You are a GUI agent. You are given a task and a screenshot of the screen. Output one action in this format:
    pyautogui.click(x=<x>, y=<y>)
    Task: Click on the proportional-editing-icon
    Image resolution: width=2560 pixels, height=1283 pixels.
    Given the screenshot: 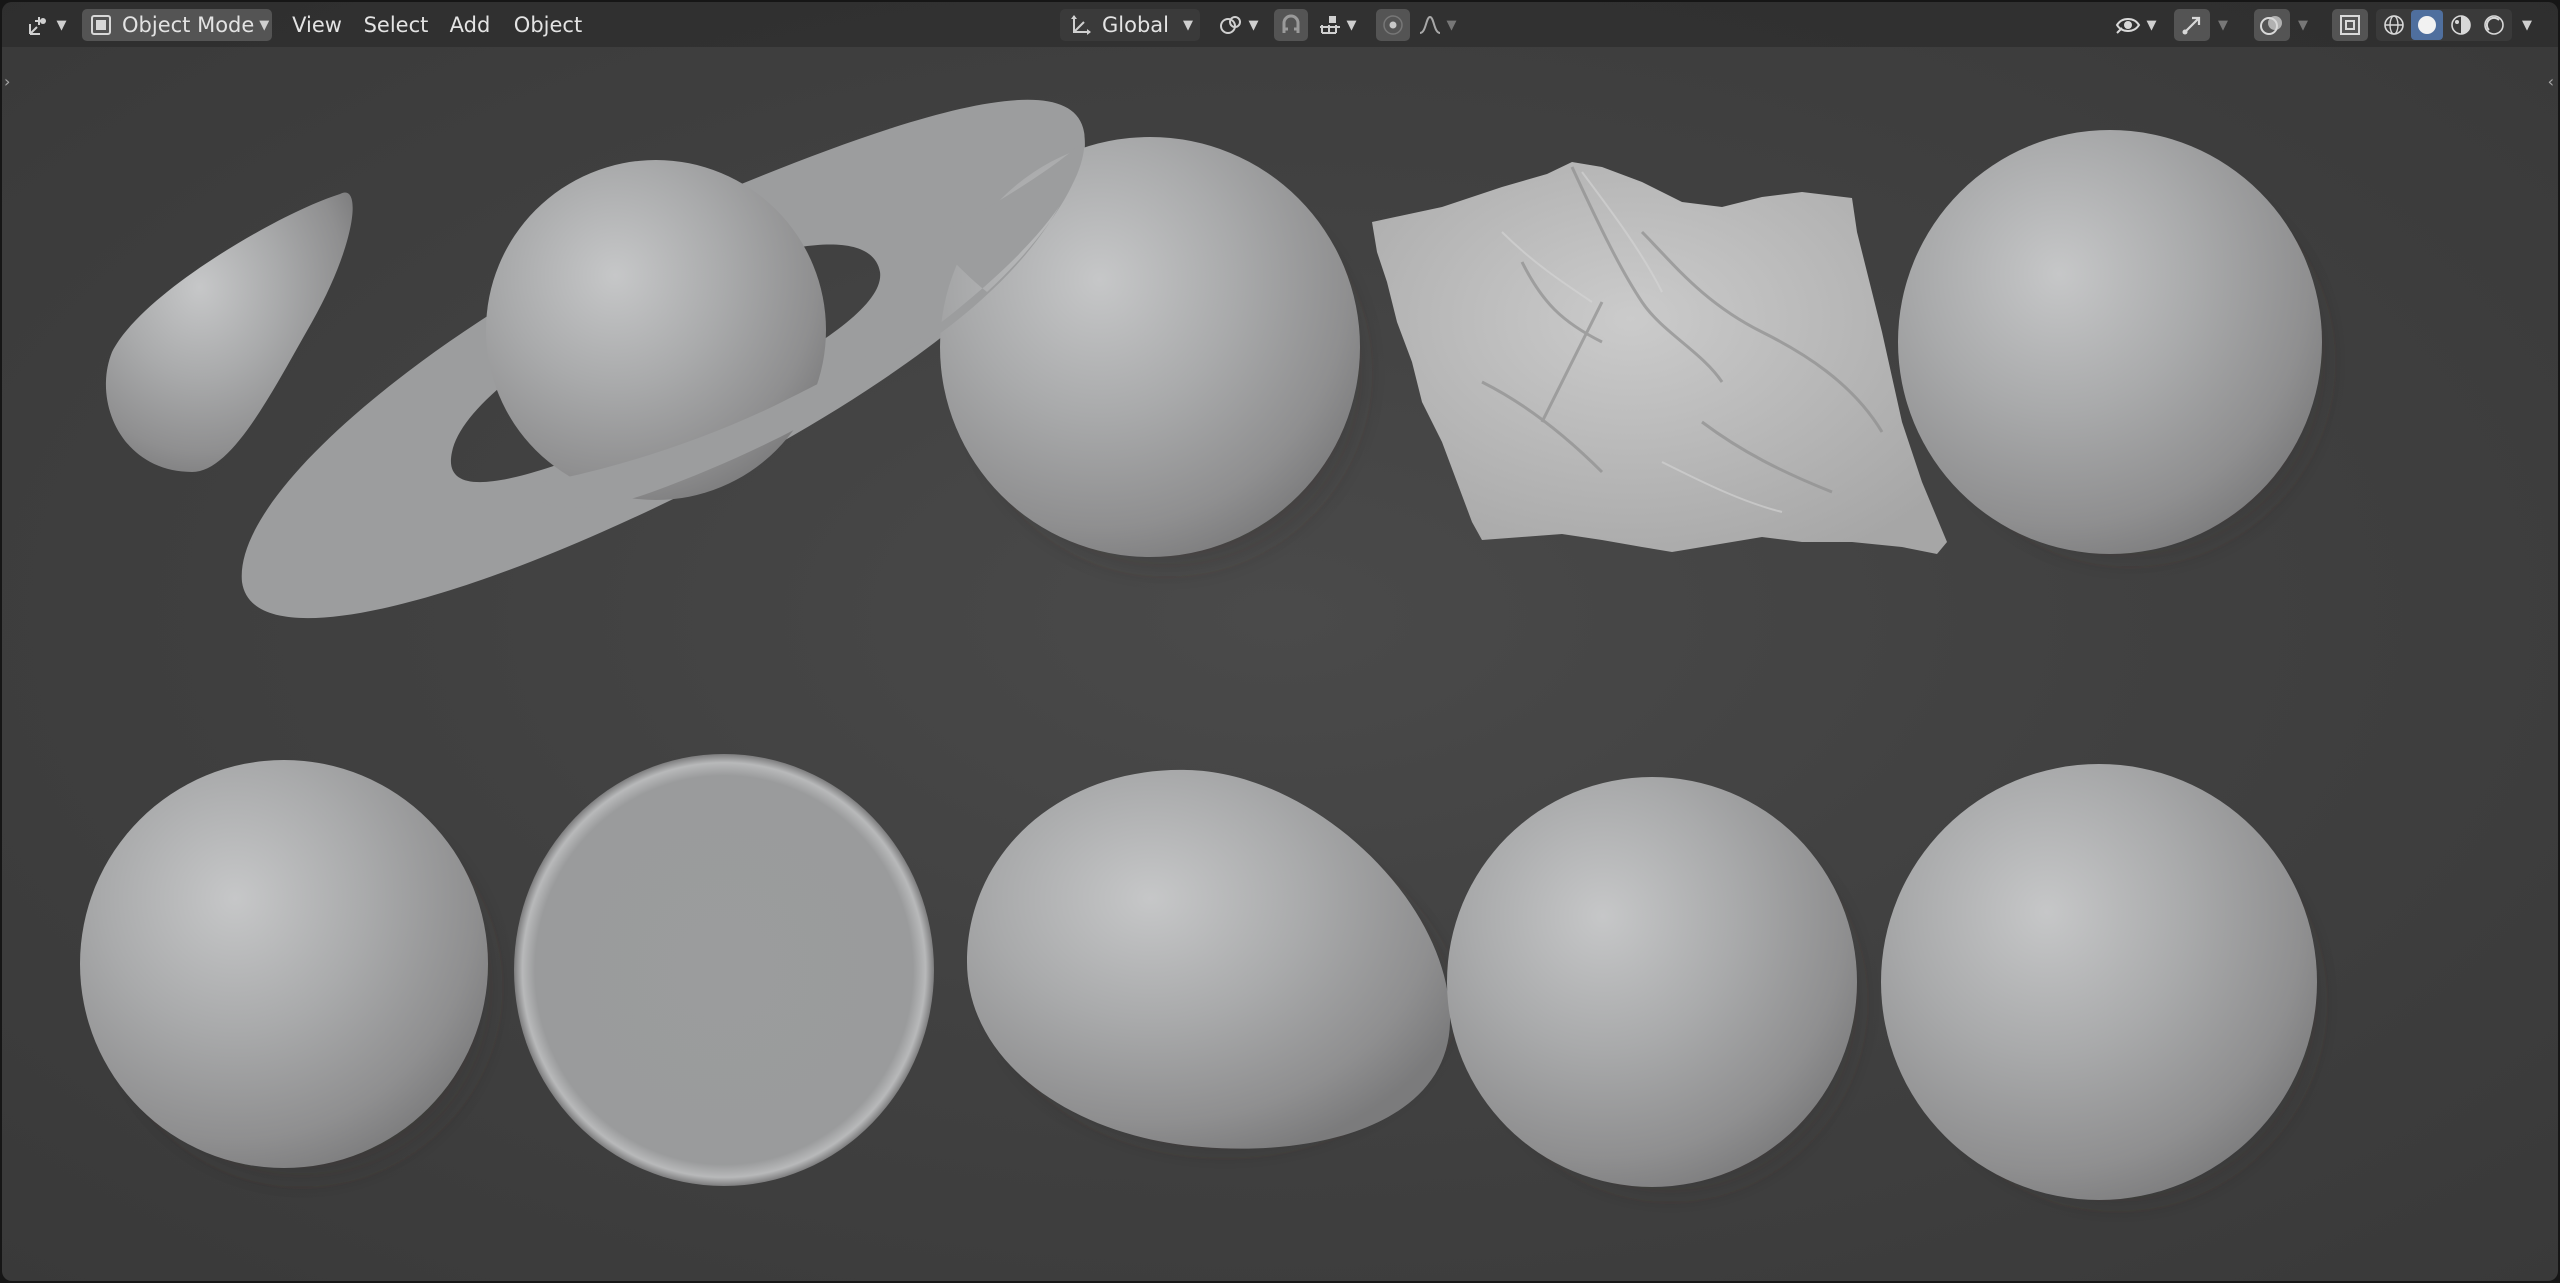 What is the action you would take?
    pyautogui.click(x=1393, y=25)
    